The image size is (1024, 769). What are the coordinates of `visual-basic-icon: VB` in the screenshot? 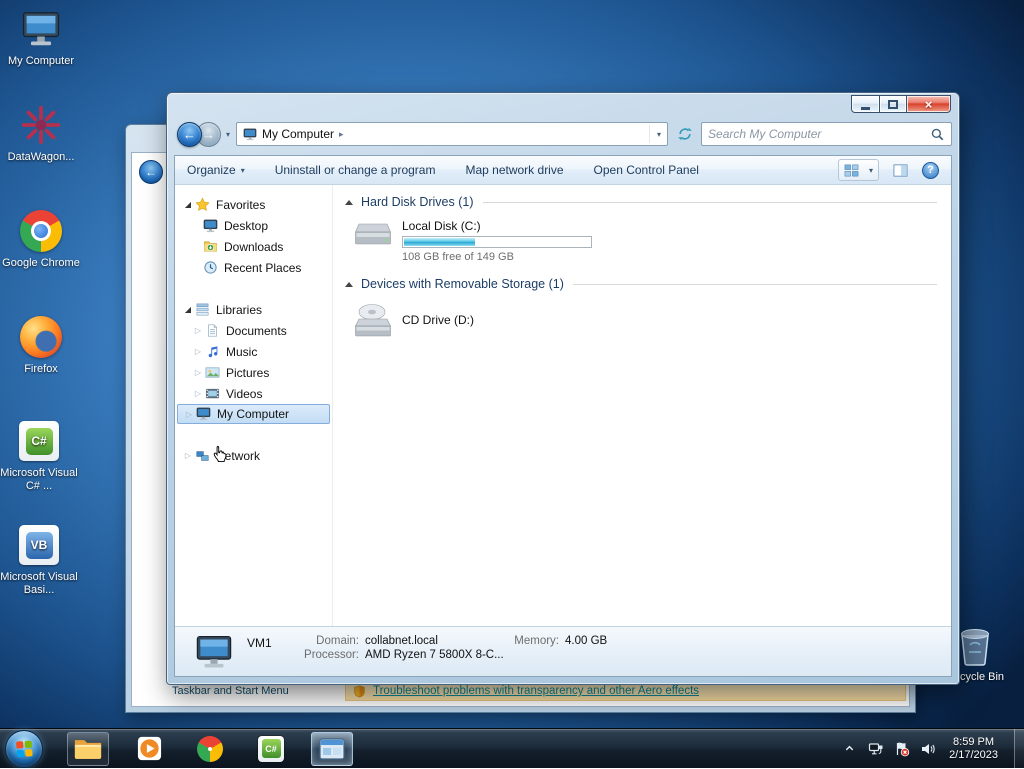 It's located at (39, 545).